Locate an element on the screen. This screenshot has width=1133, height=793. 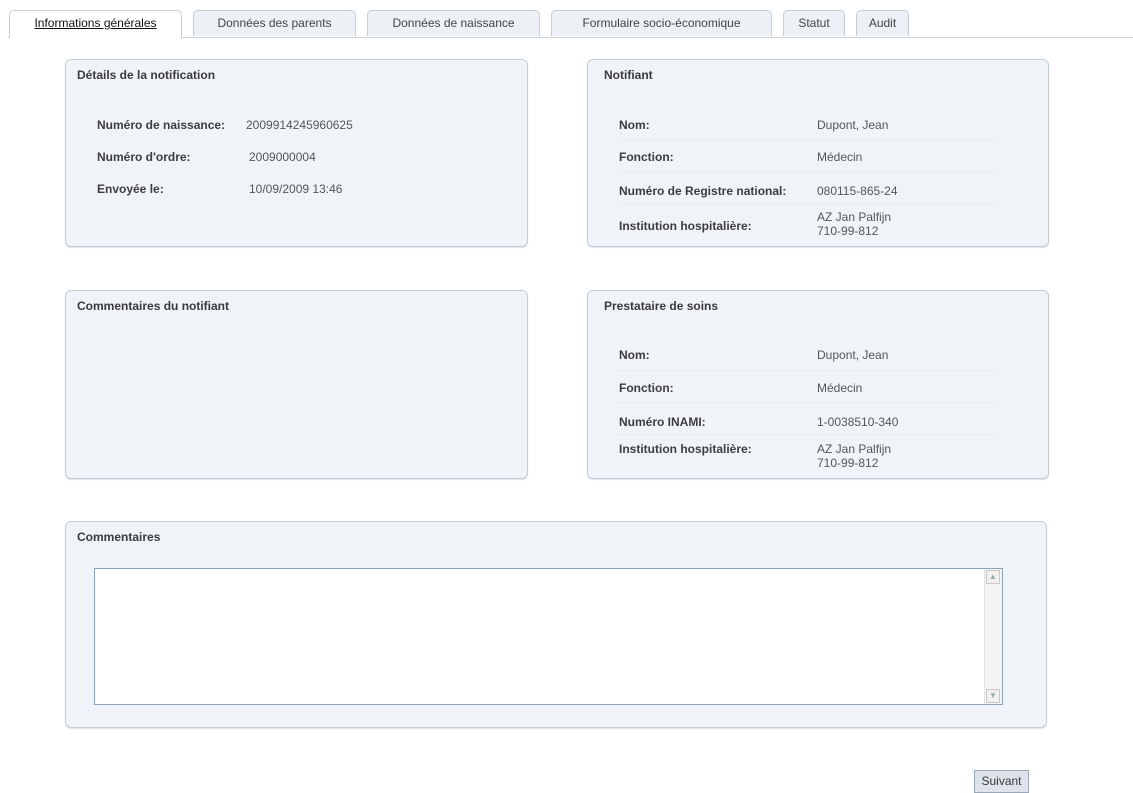
notifiant-hospital-value: AZ Jan Palfijn 710-99-812 is located at coordinates (854, 224).